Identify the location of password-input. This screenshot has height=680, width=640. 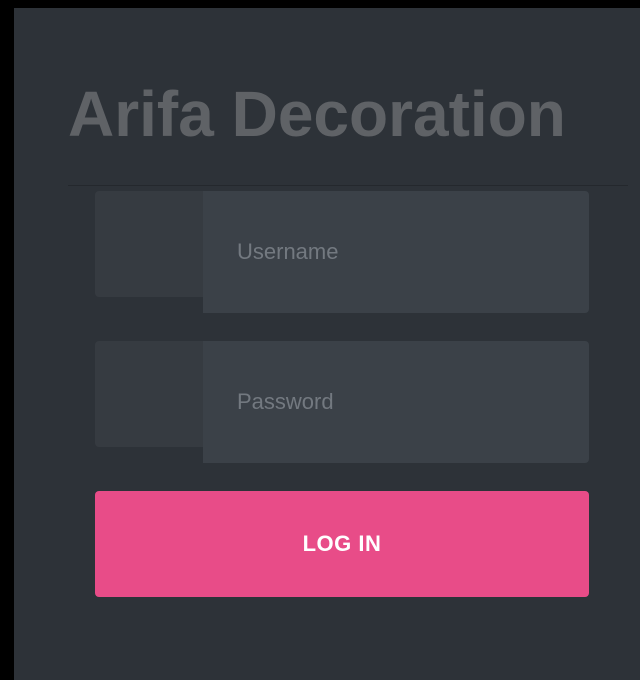
(396, 402).